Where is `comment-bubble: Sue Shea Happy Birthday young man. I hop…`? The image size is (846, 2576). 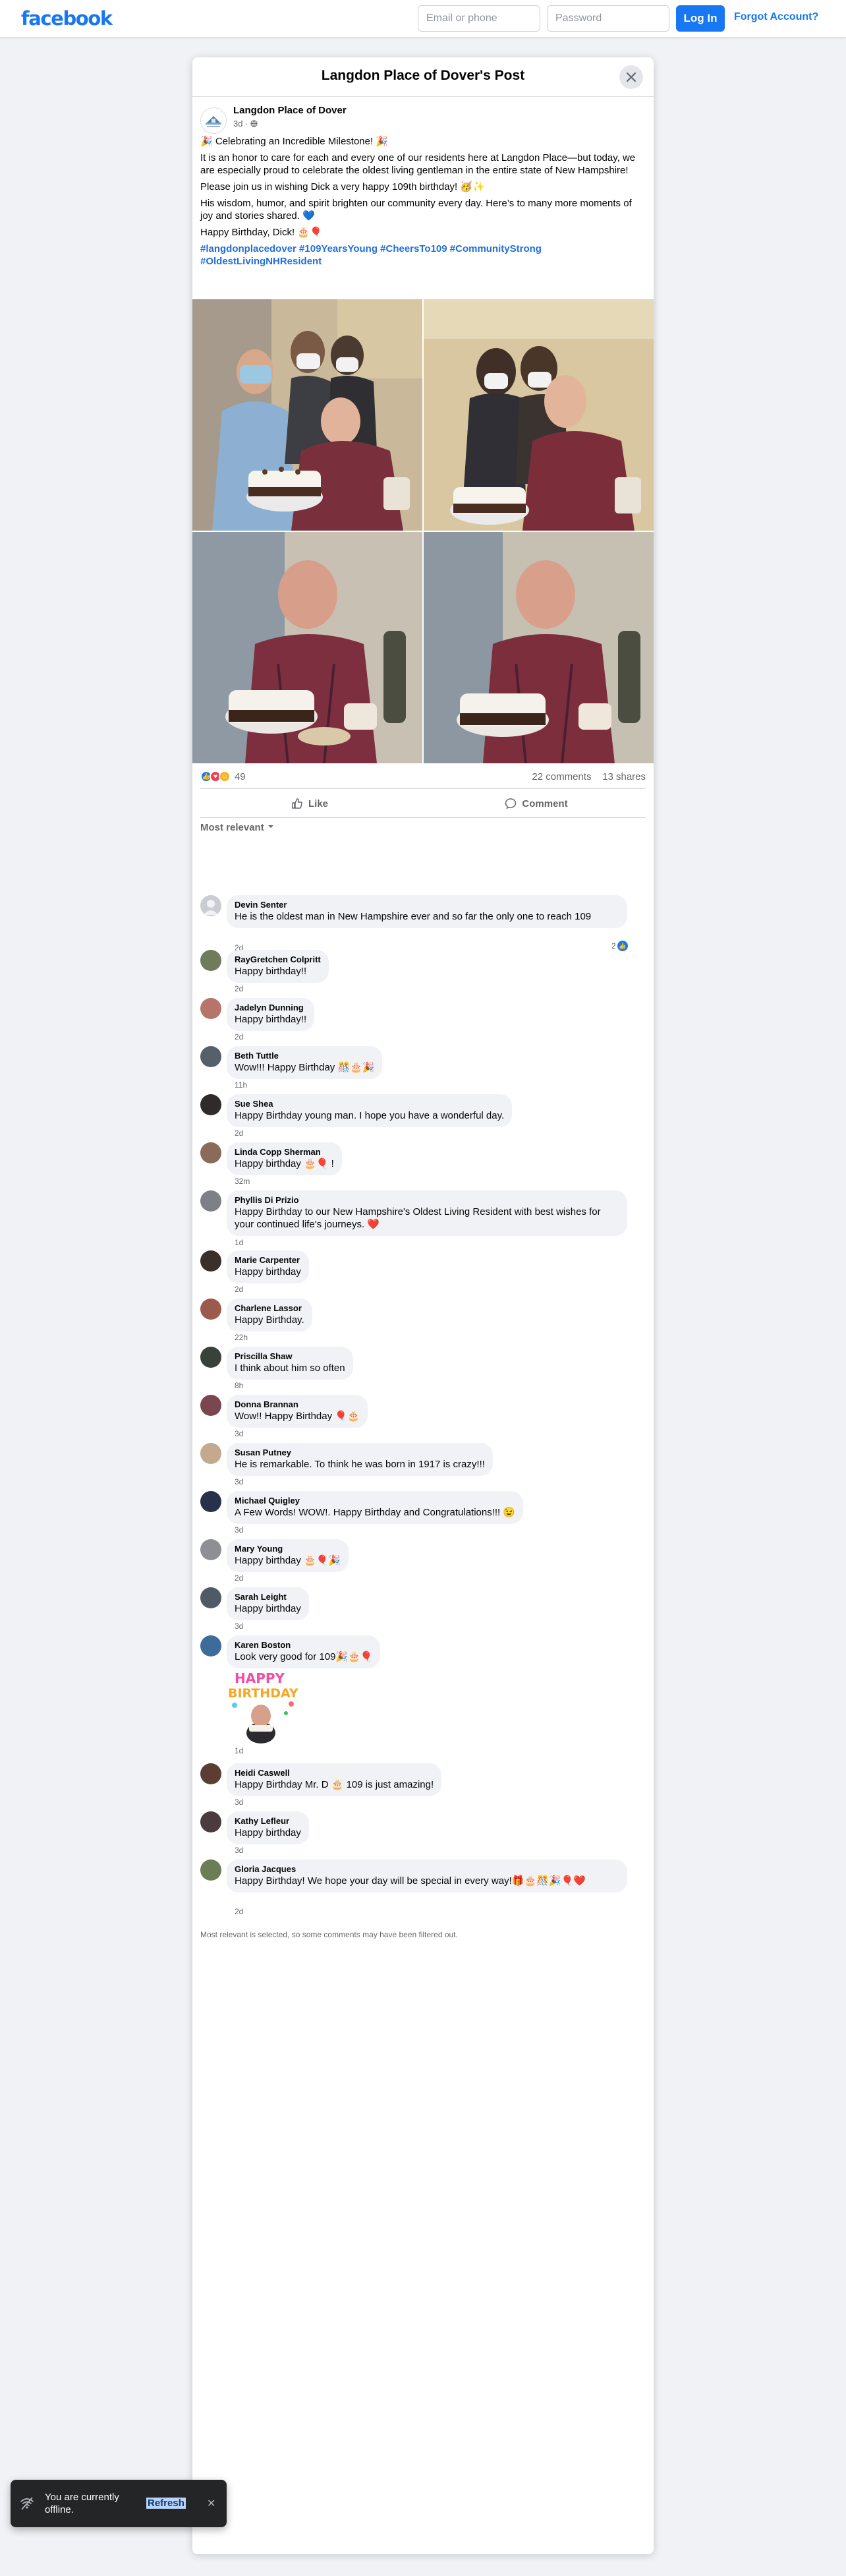 comment-bubble: Sue Shea Happy Birthday young man. I hop… is located at coordinates (370, 1110).